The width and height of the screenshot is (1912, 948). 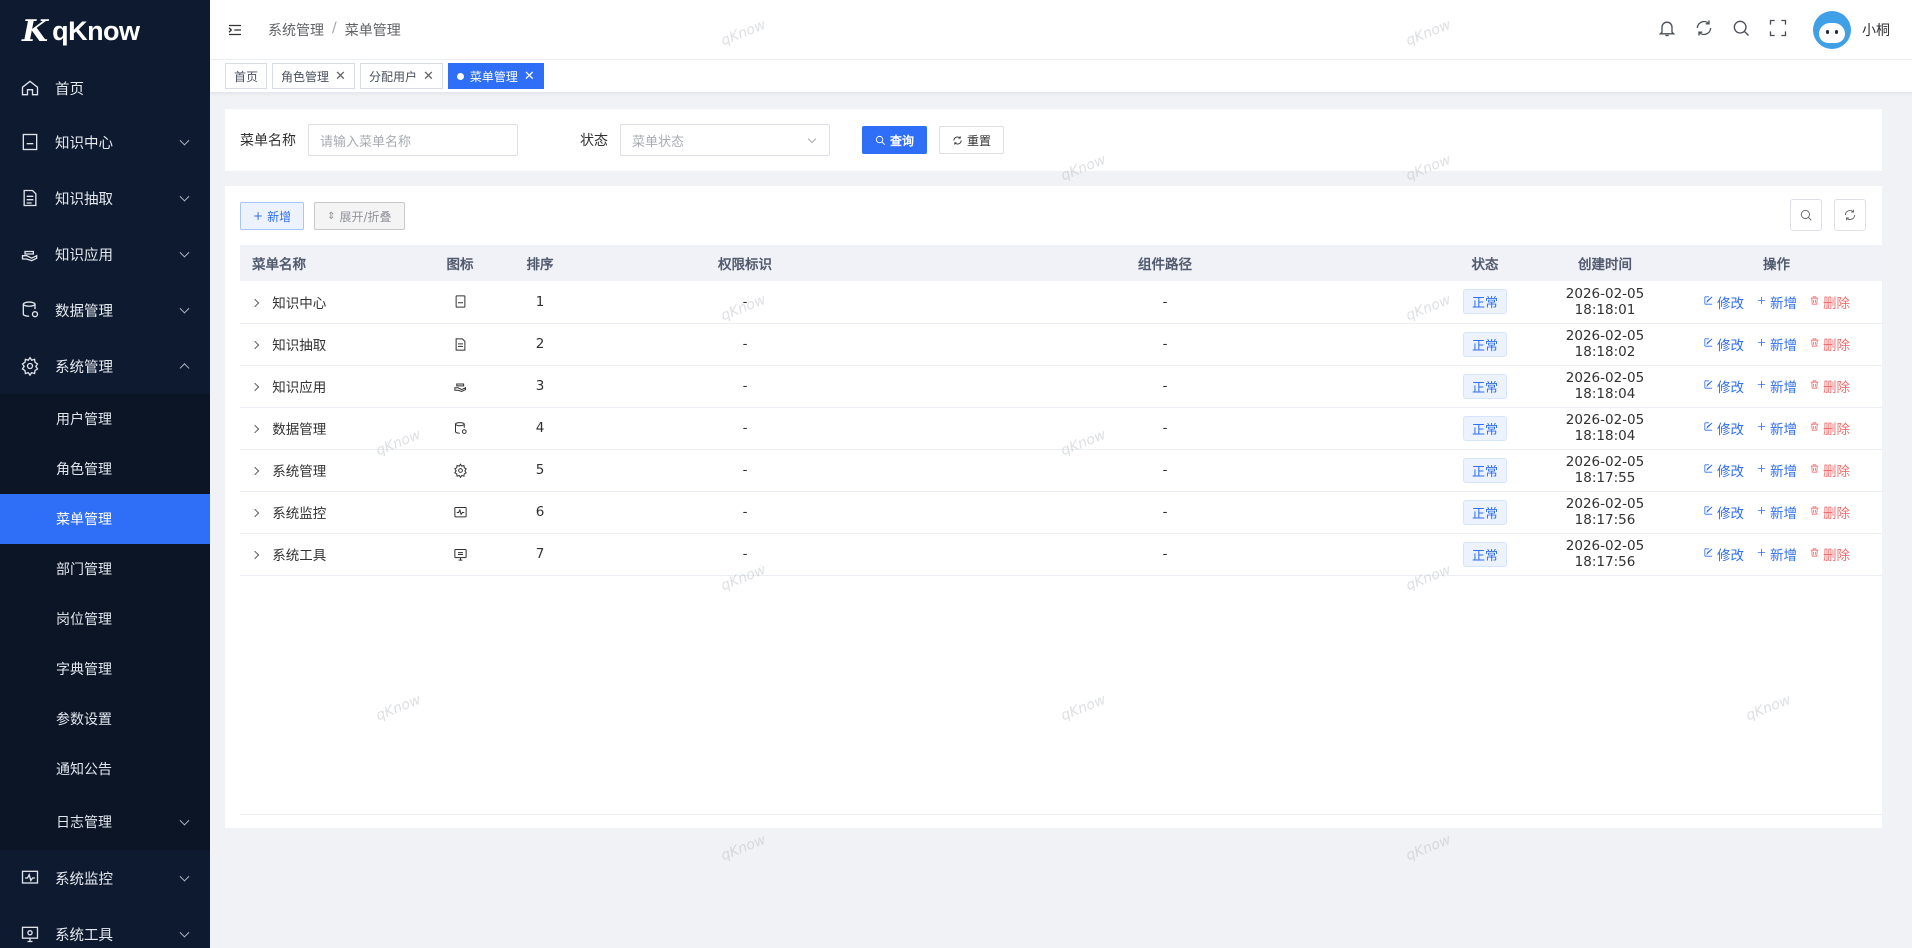 What do you see at coordinates (105, 366) in the screenshot?
I see `sidebar-item-system-management: 系统管理` at bounding box center [105, 366].